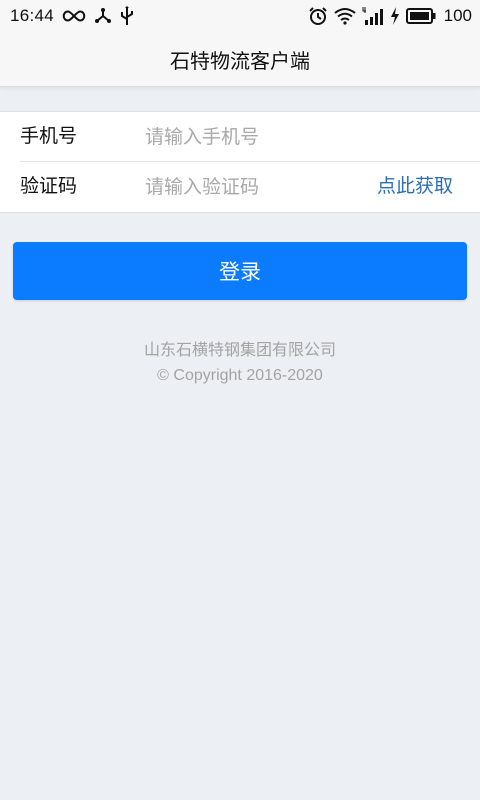 The image size is (480, 800). Describe the element at coordinates (250, 187) in the screenshot. I see `code-input` at that location.